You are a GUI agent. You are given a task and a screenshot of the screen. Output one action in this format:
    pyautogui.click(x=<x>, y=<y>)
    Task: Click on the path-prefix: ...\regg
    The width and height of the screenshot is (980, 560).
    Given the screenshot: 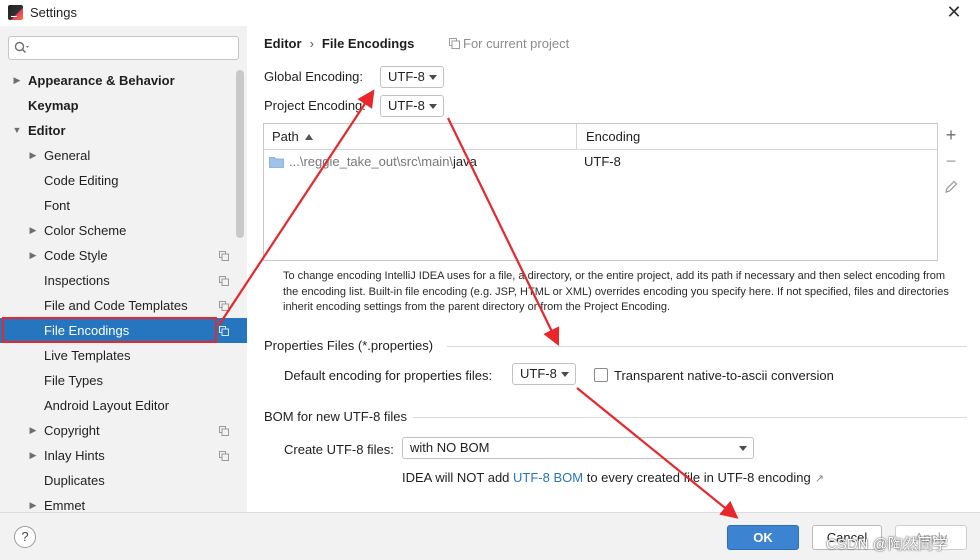 What is the action you would take?
    pyautogui.click(x=309, y=161)
    